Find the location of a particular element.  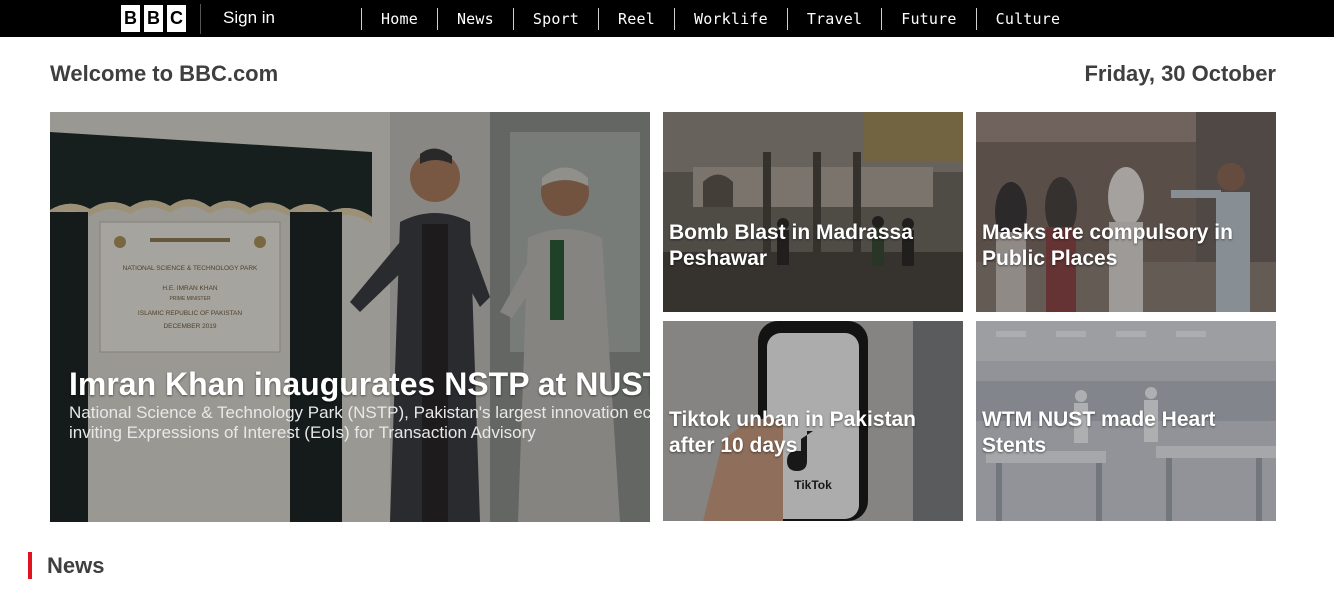

tile-title: WTM NUST made Heart Stents is located at coordinates (1122, 433).